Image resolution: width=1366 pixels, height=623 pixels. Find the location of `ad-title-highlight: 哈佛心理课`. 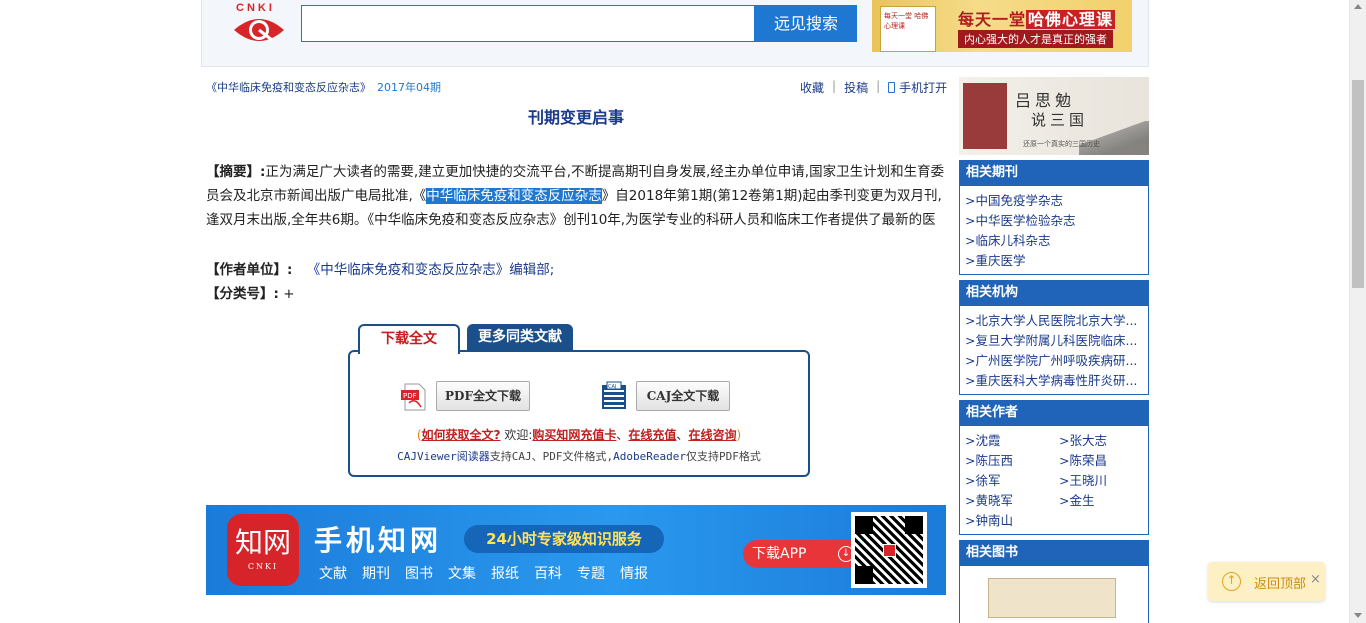

ad-title-highlight: 哈佛心理课 is located at coordinates (1071, 19).